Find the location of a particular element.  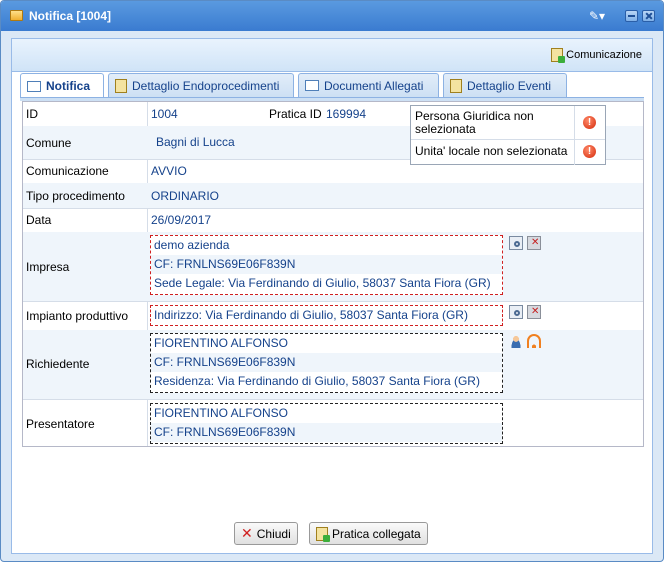

tab-label: Dettaglio Endoprocedimenti is located at coordinates (206, 85).